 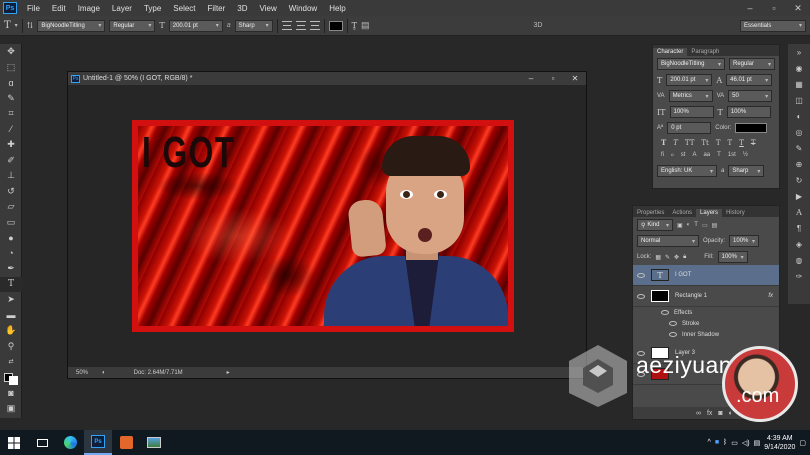 What do you see at coordinates (706, 155) in the screenshot?
I see `stylistic-alternates-button: aa` at bounding box center [706, 155].